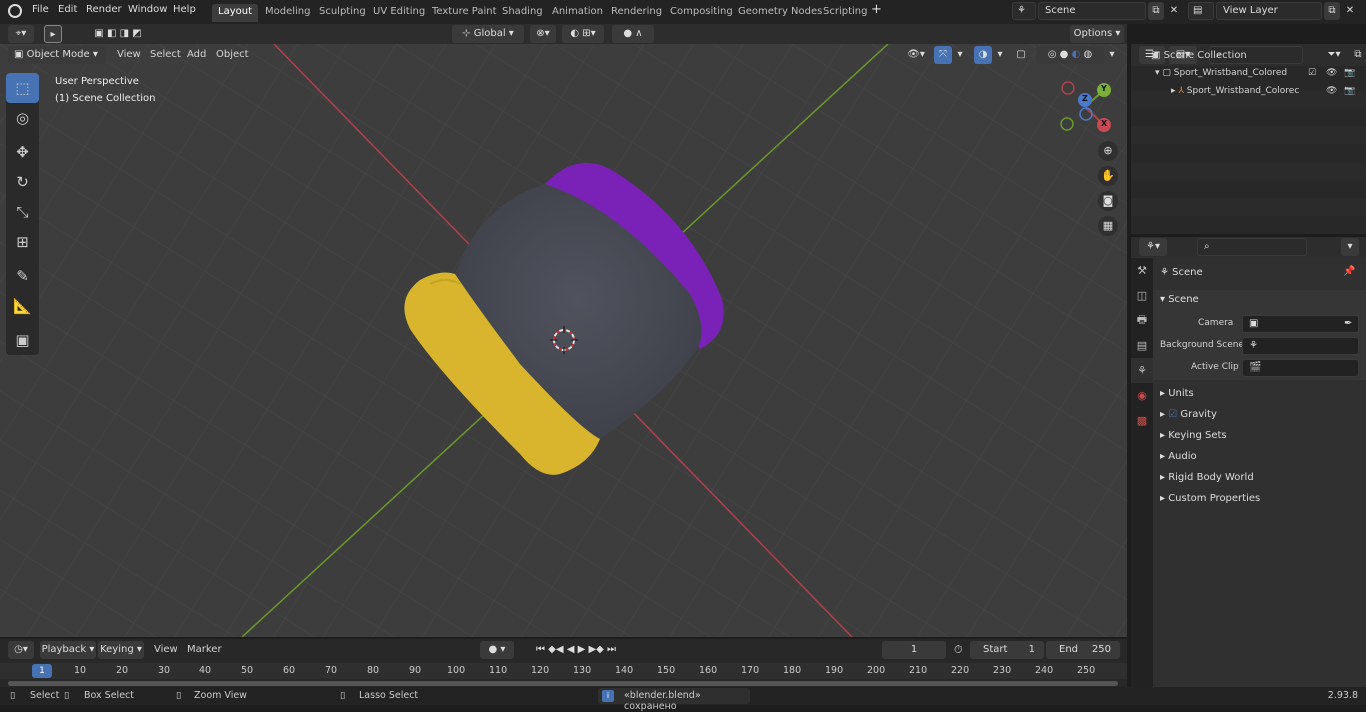 The height and width of the screenshot is (712, 1366). I want to click on xray-icon: ▢, so click(1021, 55).